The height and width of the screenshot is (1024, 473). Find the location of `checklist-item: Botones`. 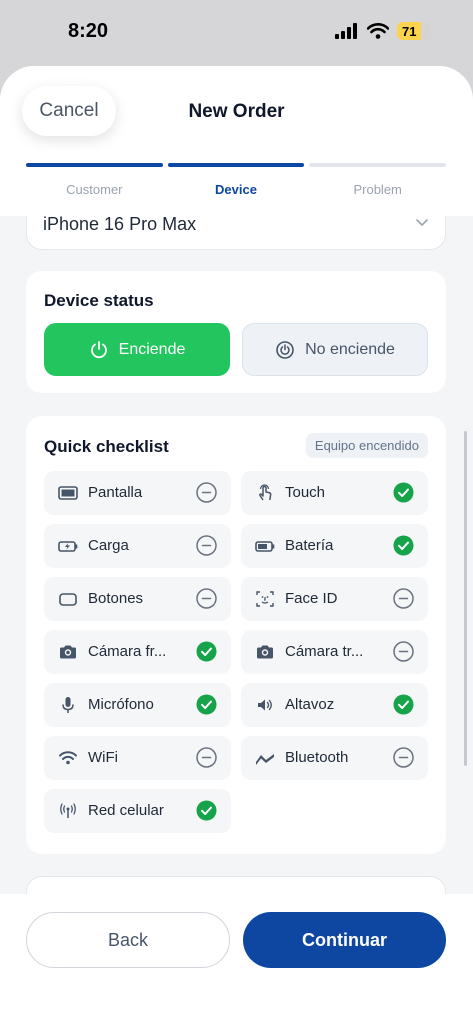

checklist-item: Botones is located at coordinates (137, 599).